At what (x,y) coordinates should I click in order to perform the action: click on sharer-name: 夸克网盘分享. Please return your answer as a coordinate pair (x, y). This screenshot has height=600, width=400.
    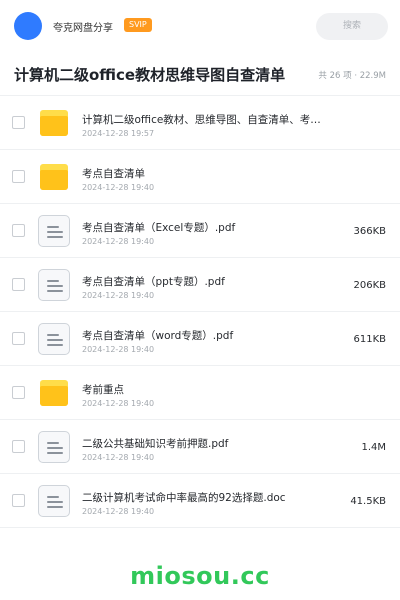
    Looking at the image, I should click on (83, 28).